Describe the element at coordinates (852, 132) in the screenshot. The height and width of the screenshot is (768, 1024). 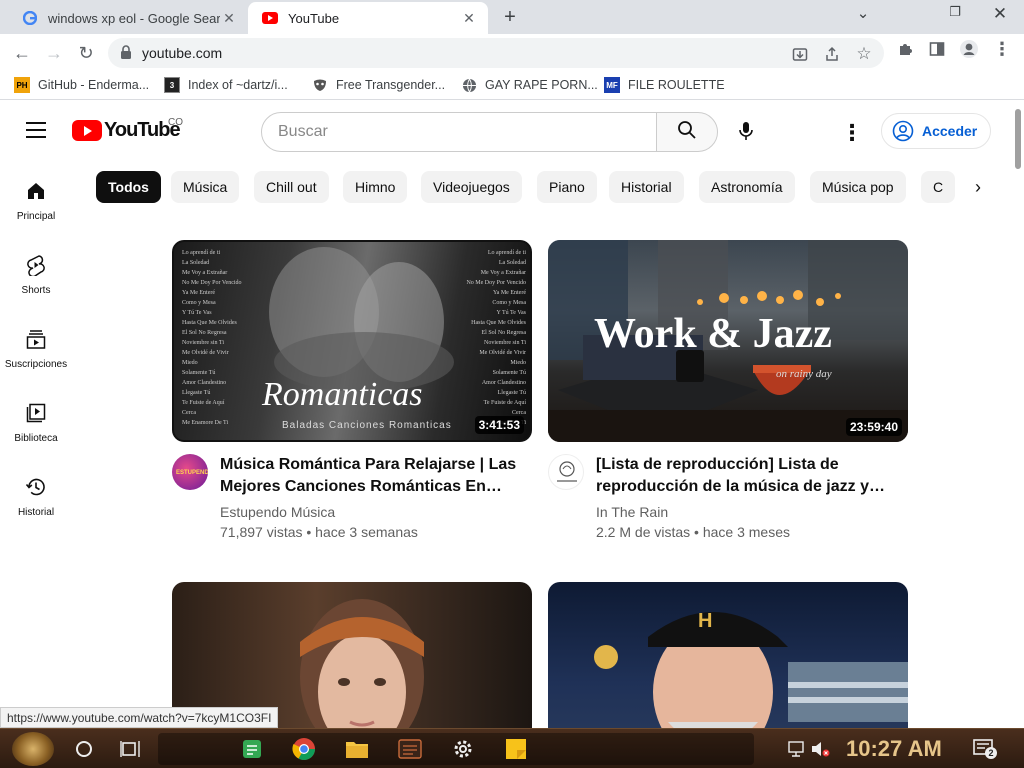
I see `settings-menu-icon: ⋮` at that location.